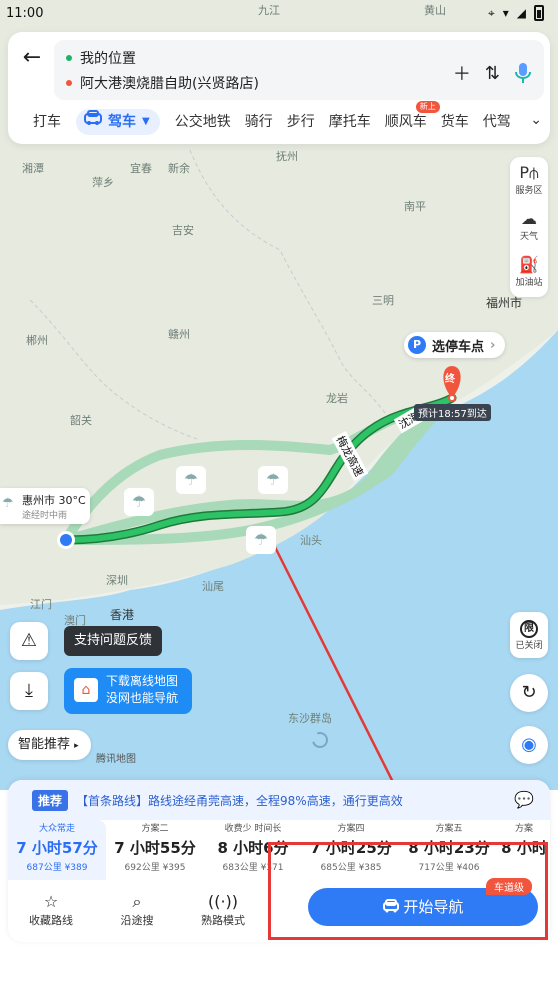 This screenshot has width=558, height=992. What do you see at coordinates (169, 84) in the screenshot?
I see `destination-text: 阿大港澳烧腊自助(兴贤路店)` at bounding box center [169, 84].